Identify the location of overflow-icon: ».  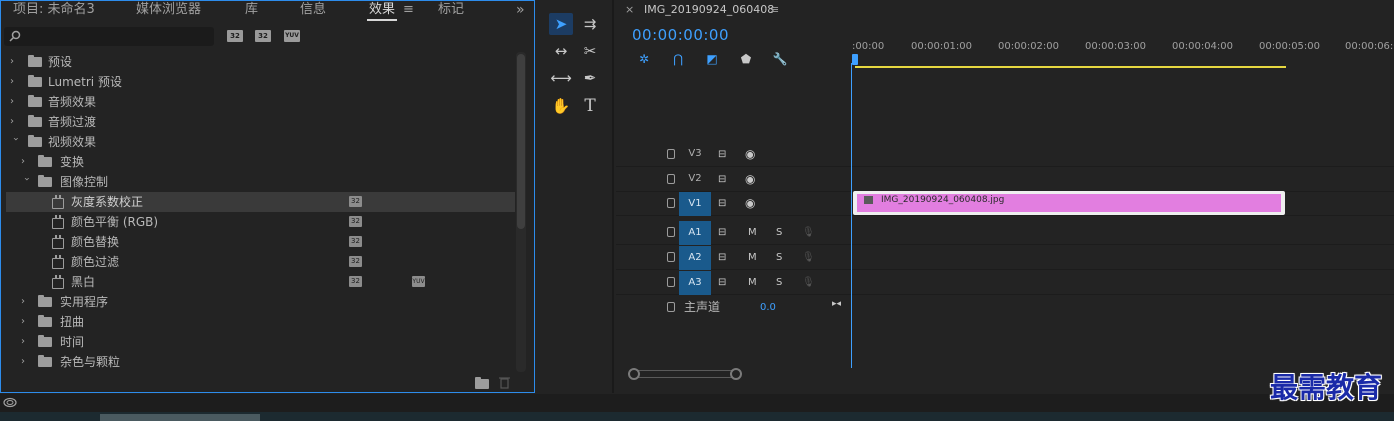
(520, 10).